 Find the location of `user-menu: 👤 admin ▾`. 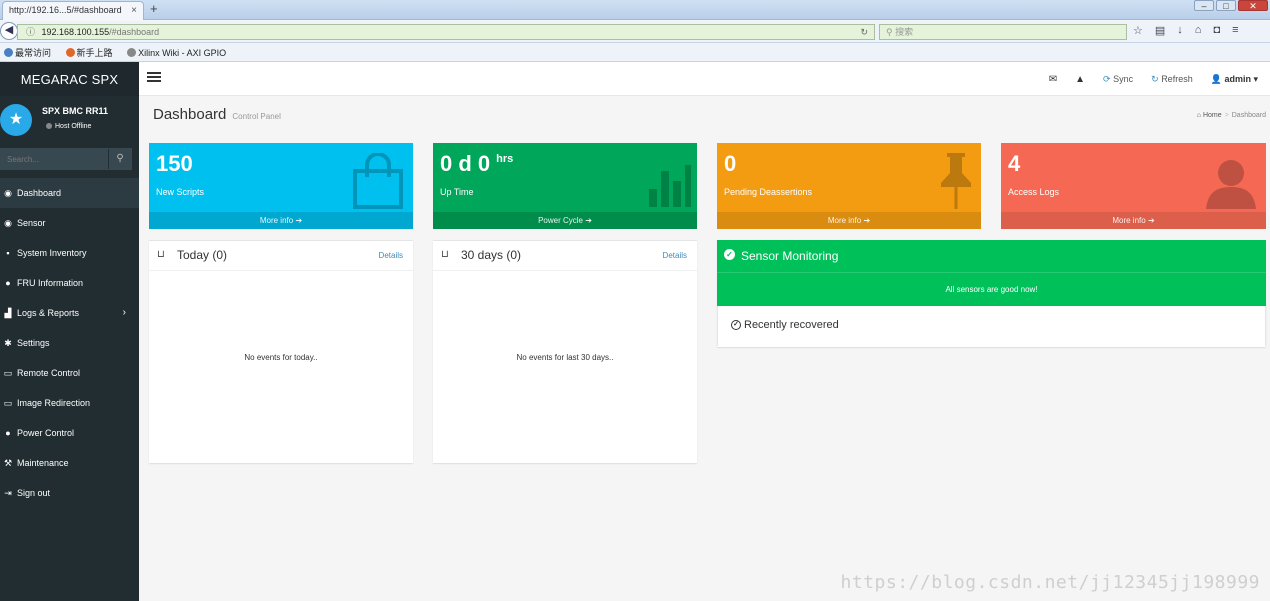

user-menu: 👤 admin ▾ is located at coordinates (1234, 79).